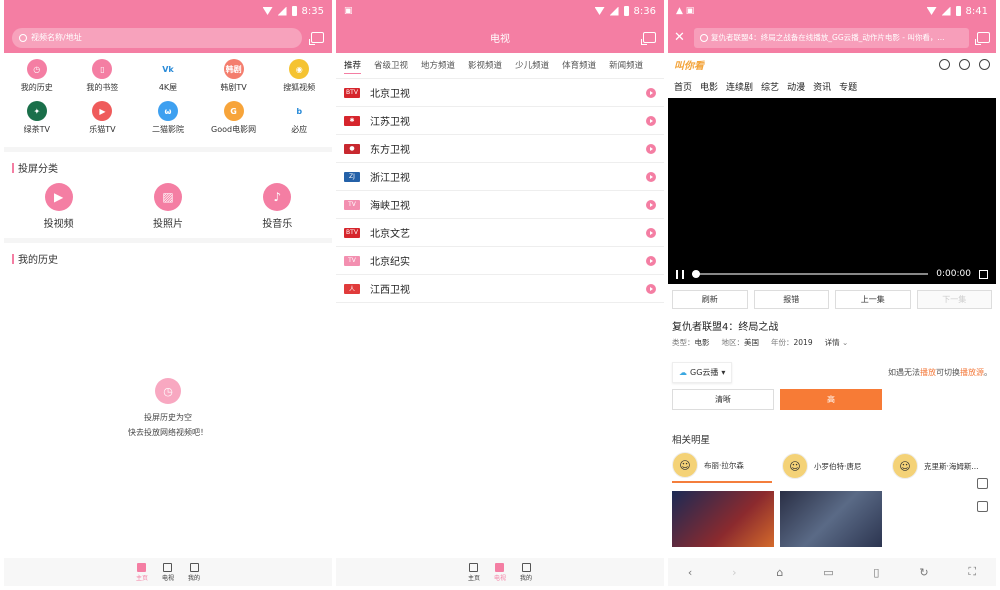 The width and height of the screenshot is (1000, 590). What do you see at coordinates (390, 234) in the screenshot?
I see `channel-name: 北京文艺` at bounding box center [390, 234].